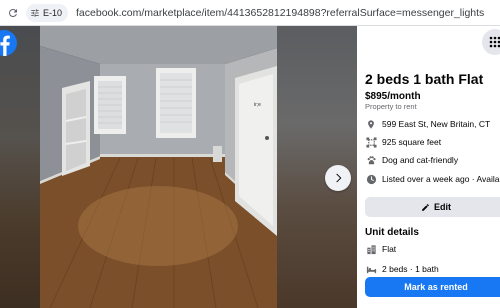 The width and height of the screenshot is (500, 308). I want to click on svg-text: ir;e, so click(257, 105).